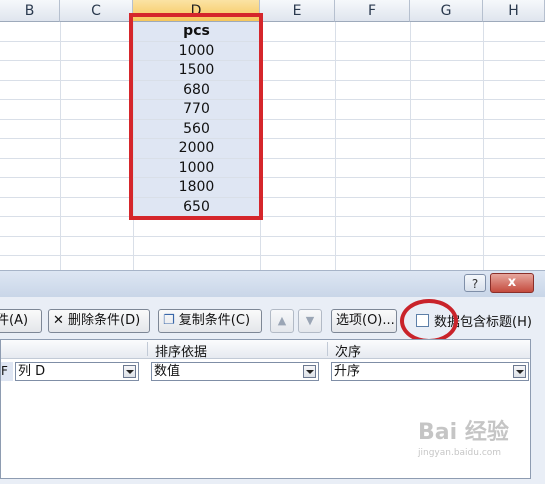 This screenshot has height=484, width=545. I want to click on order-select-value: 升序, so click(347, 371).